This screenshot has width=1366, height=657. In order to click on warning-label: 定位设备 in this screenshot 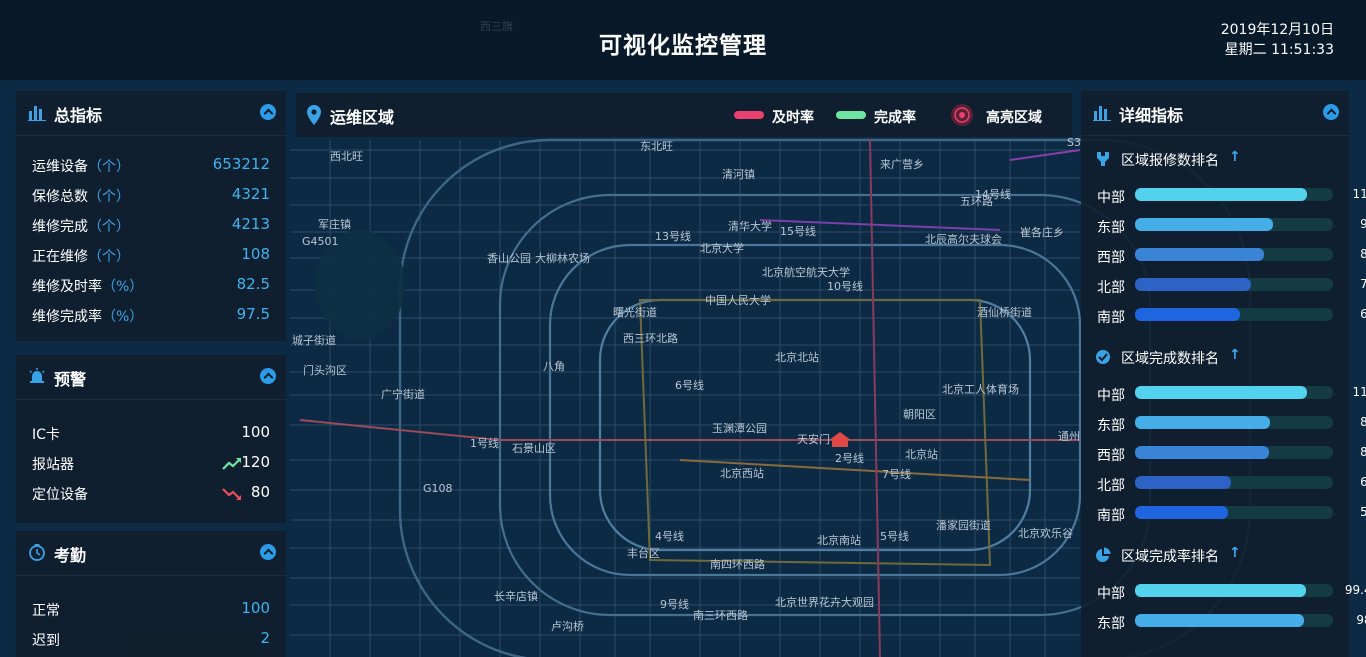, I will do `click(60, 495)`.